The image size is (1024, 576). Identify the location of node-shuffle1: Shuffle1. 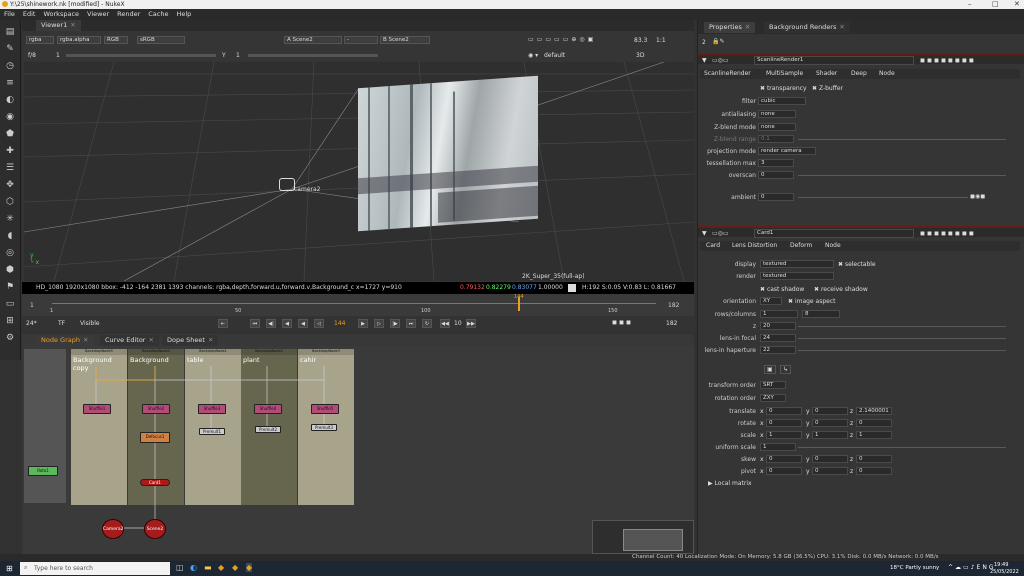
(97, 409).